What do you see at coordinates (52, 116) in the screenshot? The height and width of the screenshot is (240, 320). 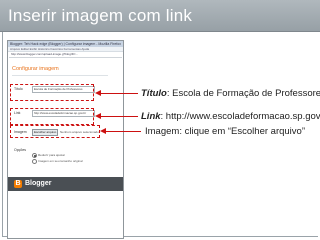 I see `link-highlight` at bounding box center [52, 116].